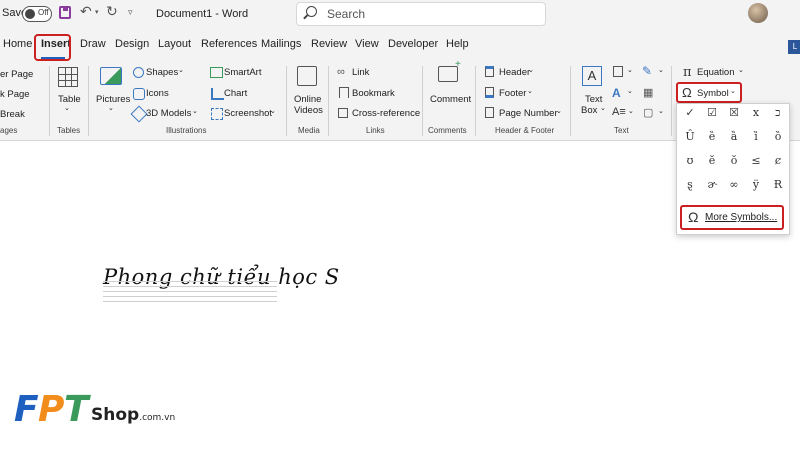 The width and height of the screenshot is (800, 450). What do you see at coordinates (661, 70) in the screenshot?
I see `signature-dropdown-icon: ⌄` at bounding box center [661, 70].